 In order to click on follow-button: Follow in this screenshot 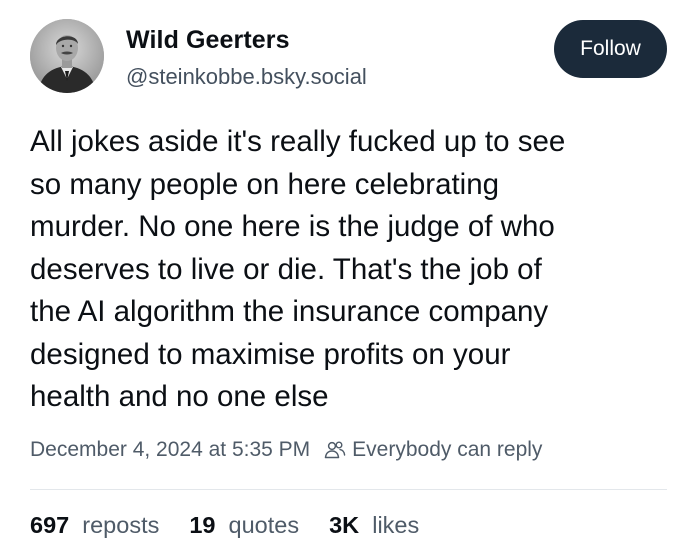, I will do `click(610, 49)`.